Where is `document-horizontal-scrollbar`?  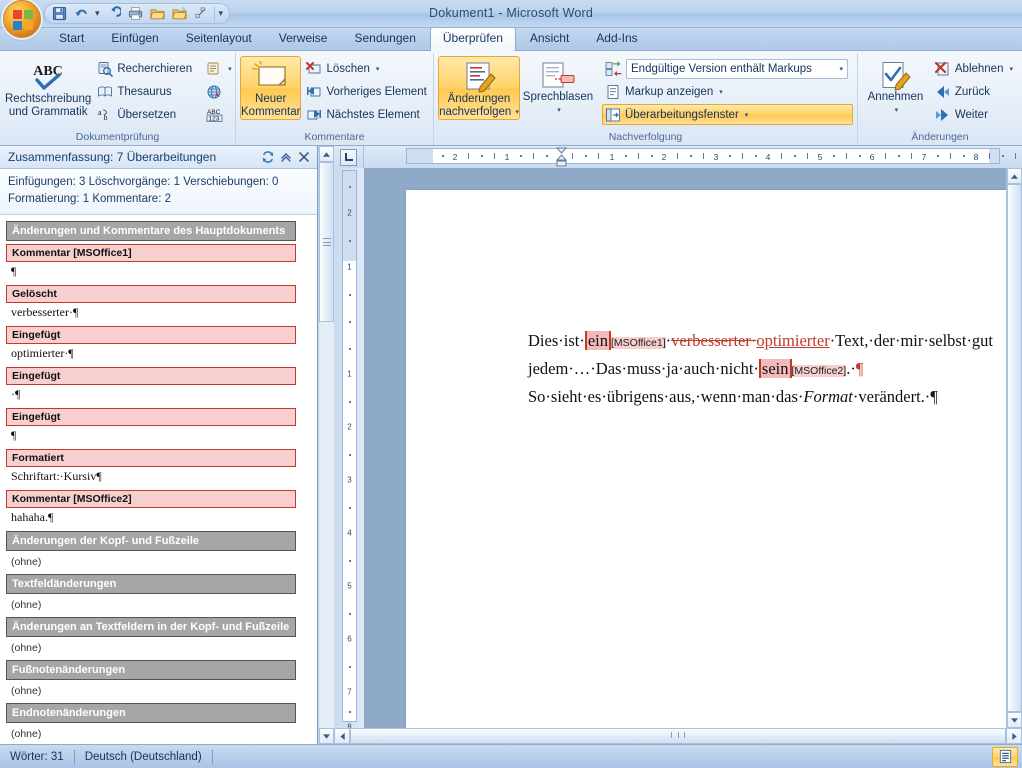 document-horizontal-scrollbar is located at coordinates (678, 736).